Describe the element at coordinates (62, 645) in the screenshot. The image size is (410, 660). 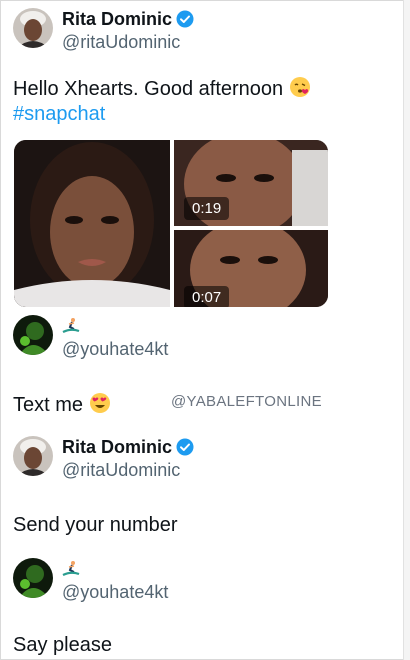
I see `reply-text: Say please` at that location.